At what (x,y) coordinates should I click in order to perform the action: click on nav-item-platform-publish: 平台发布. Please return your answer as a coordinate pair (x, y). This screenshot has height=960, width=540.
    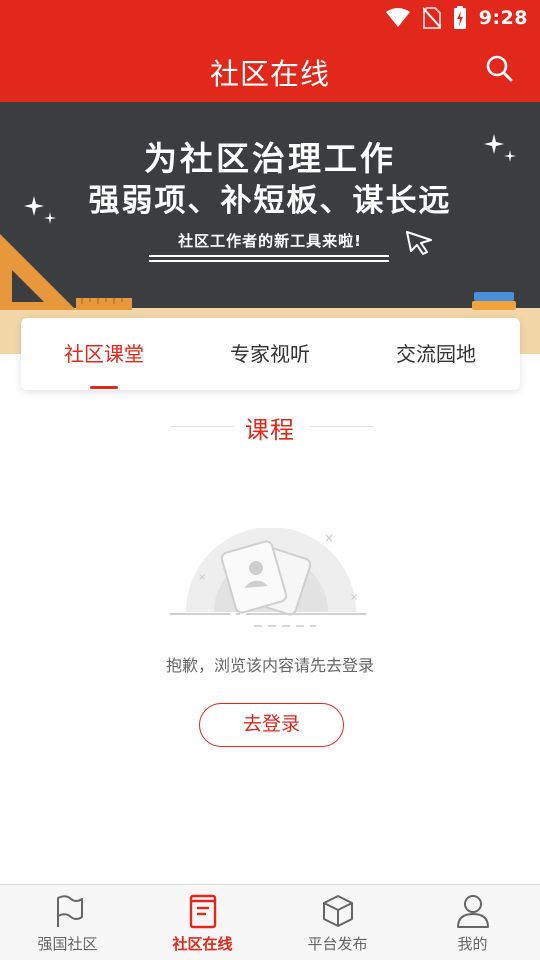
    Looking at the image, I should click on (337, 922).